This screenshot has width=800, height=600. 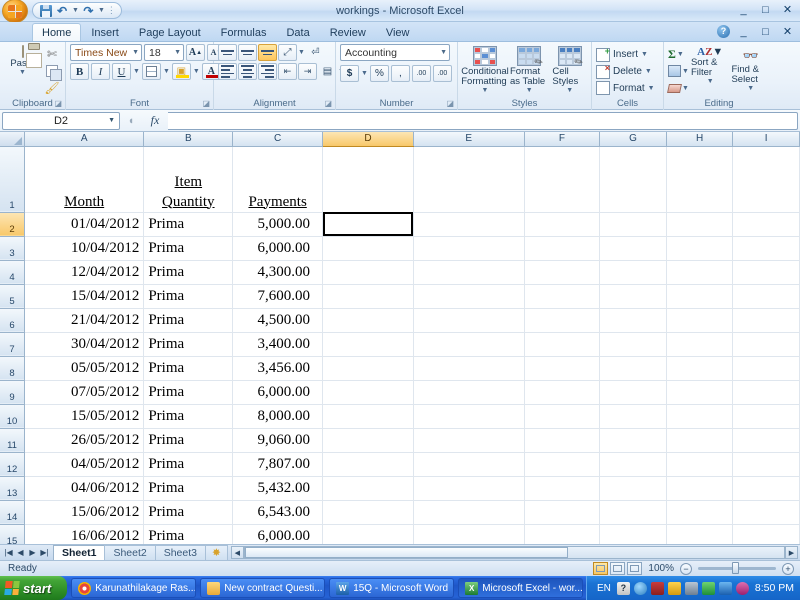 I want to click on cell-d12, so click(x=368, y=464).